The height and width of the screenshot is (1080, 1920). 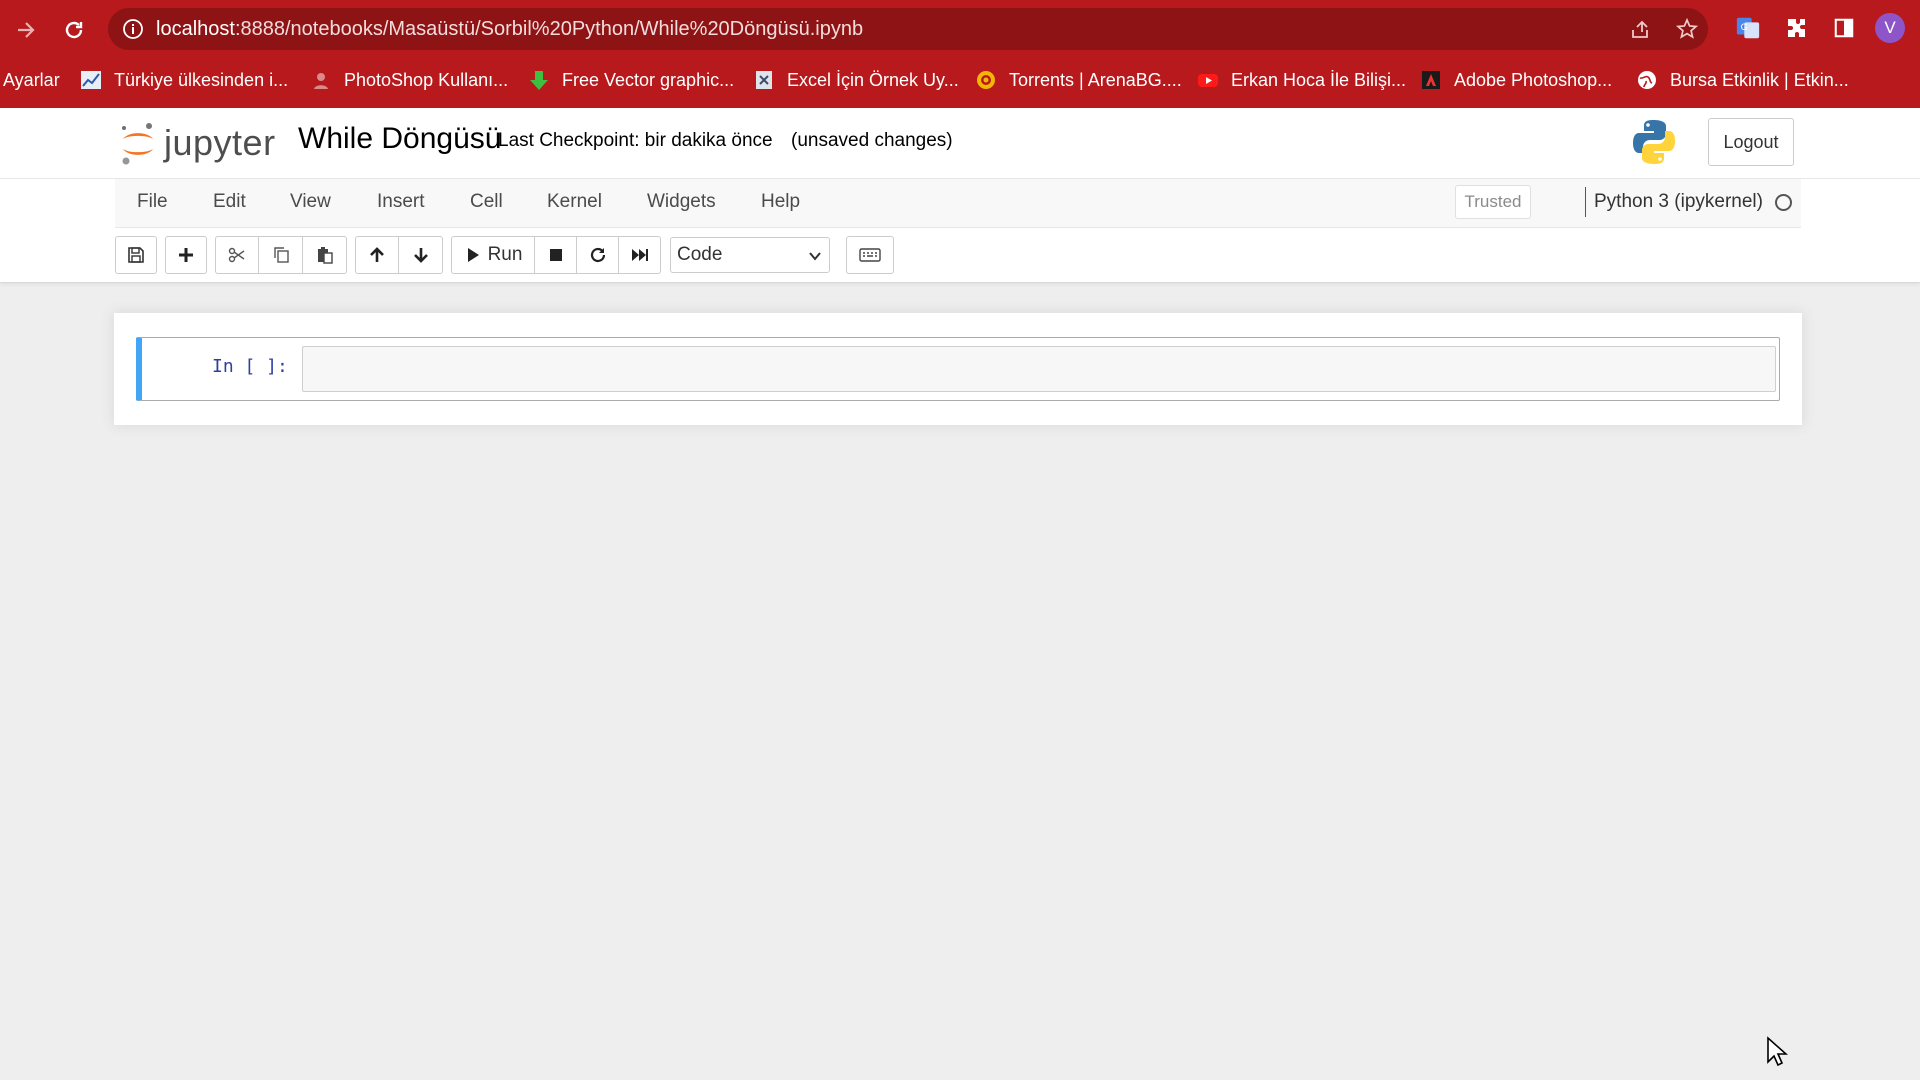 I want to click on menu-insert: Insert, so click(x=401, y=202).